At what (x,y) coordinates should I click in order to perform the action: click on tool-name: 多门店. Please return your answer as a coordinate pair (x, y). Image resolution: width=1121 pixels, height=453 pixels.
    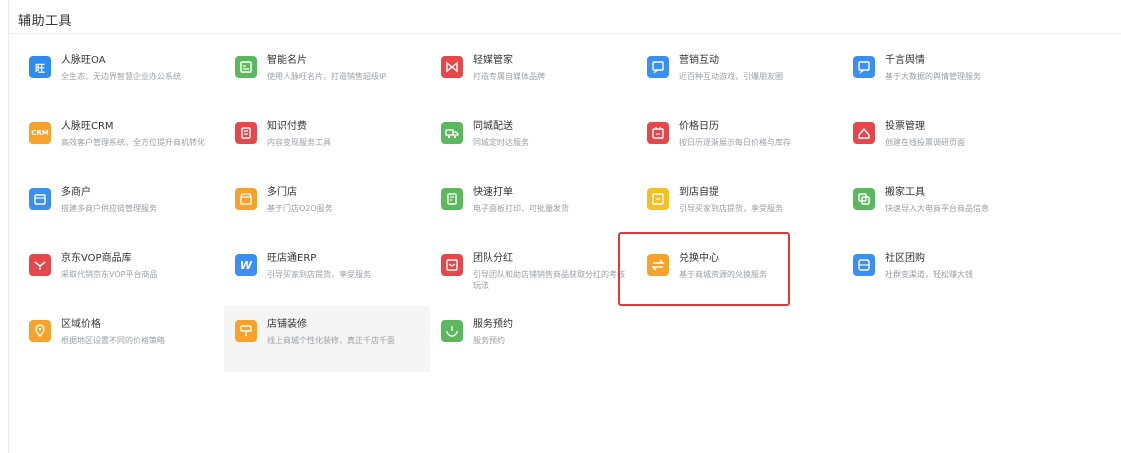
    Looking at the image, I should click on (282, 192).